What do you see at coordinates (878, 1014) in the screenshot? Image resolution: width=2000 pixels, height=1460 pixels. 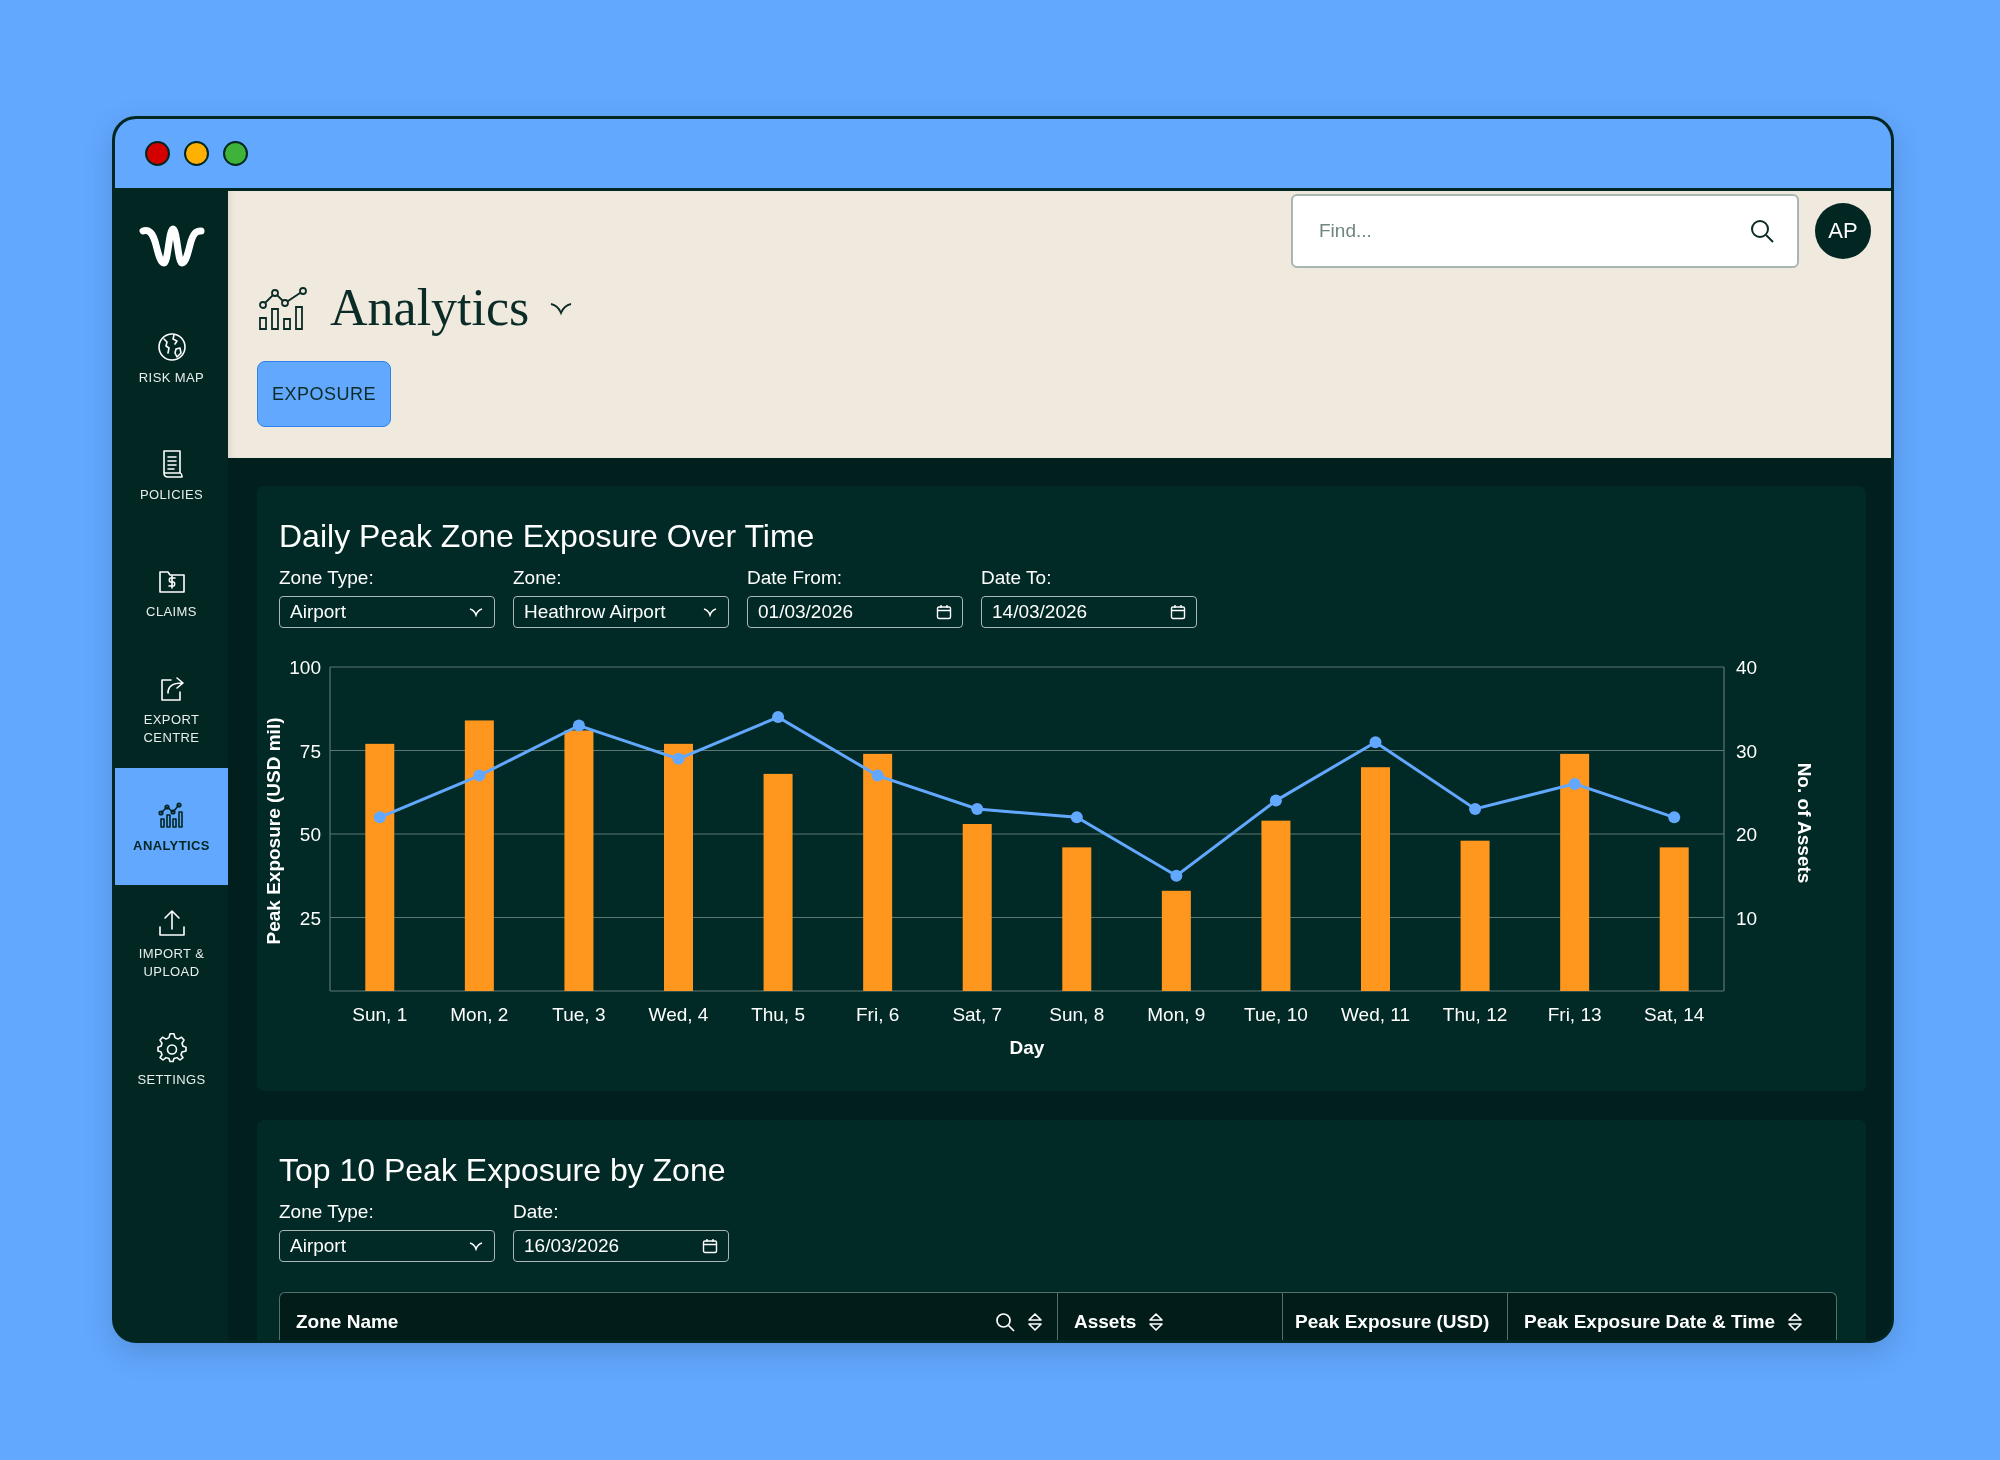 I see `tick-label: Fri, 6` at bounding box center [878, 1014].